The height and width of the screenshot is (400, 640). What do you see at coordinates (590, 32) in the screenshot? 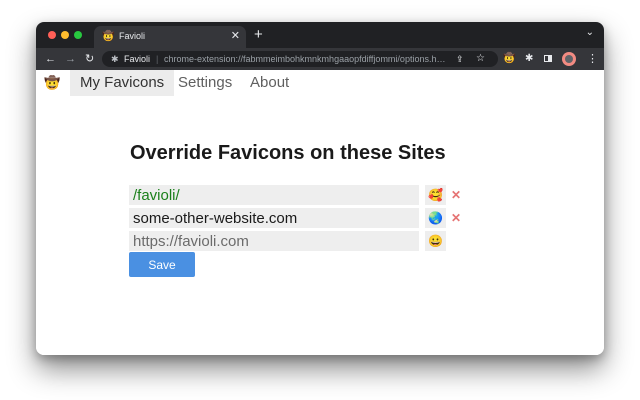
I see `tab-search-chevron-icon: ⌄` at bounding box center [590, 32].